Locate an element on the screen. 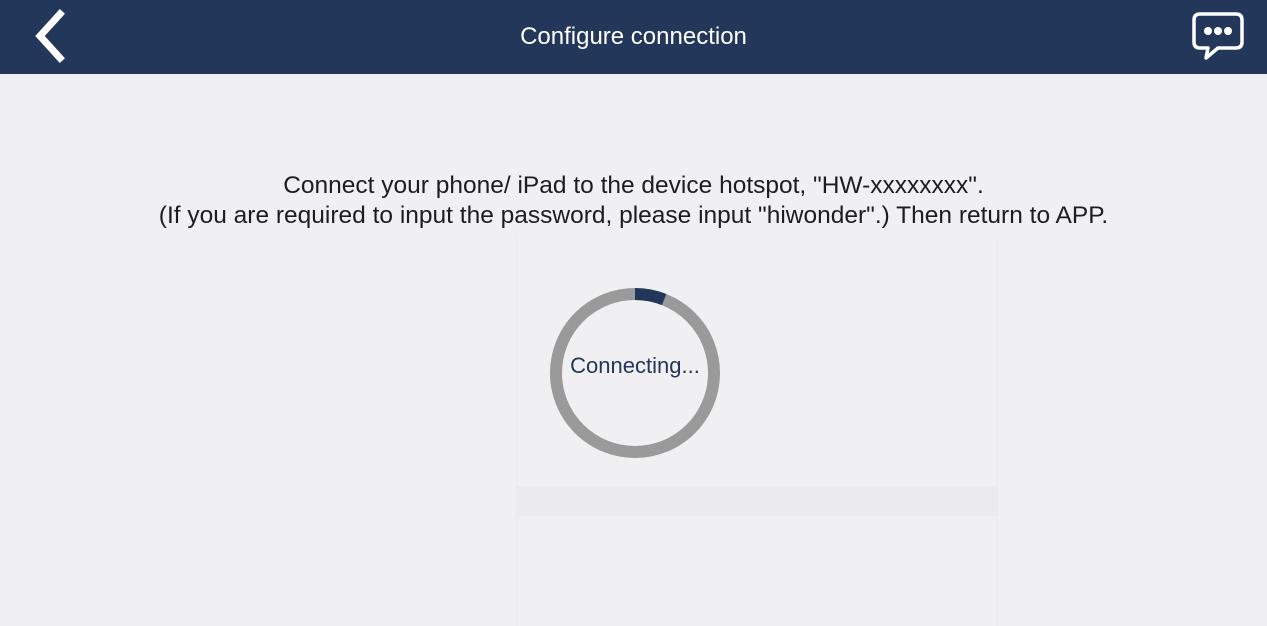  back-button is located at coordinates (52, 36).